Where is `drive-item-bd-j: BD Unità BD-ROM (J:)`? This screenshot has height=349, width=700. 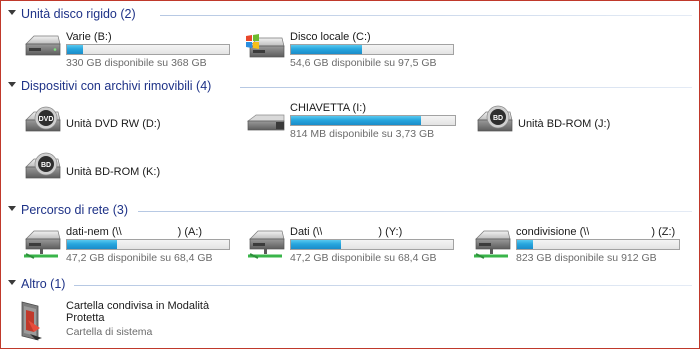
drive-item-bd-j: BD Unità BD-ROM (J:) is located at coordinates (572, 124).